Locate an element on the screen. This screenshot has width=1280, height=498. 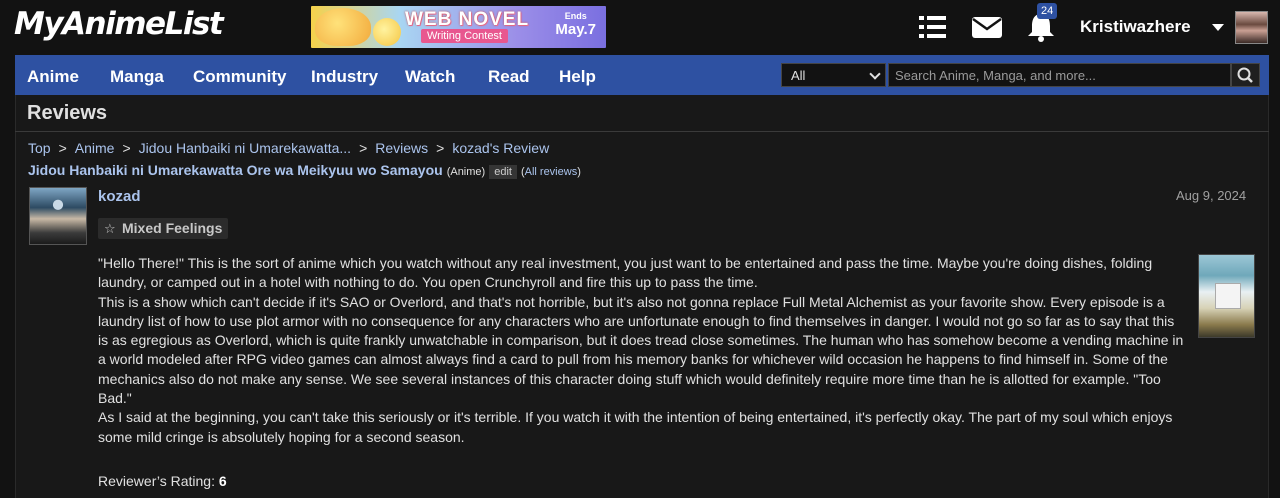
review-date: Aug 9, 2024 is located at coordinates (1211, 195).